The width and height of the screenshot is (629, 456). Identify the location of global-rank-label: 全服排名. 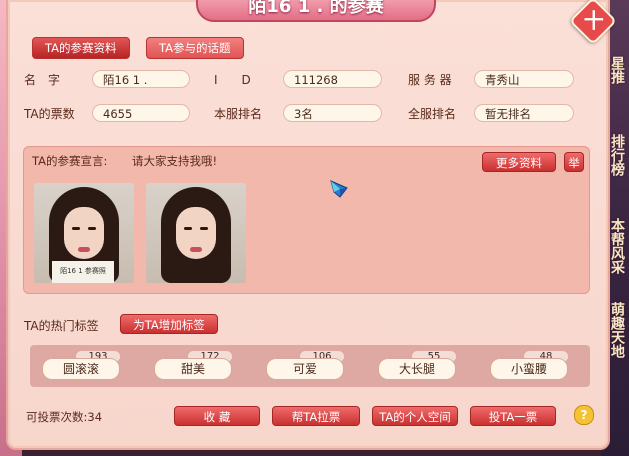
(432, 114).